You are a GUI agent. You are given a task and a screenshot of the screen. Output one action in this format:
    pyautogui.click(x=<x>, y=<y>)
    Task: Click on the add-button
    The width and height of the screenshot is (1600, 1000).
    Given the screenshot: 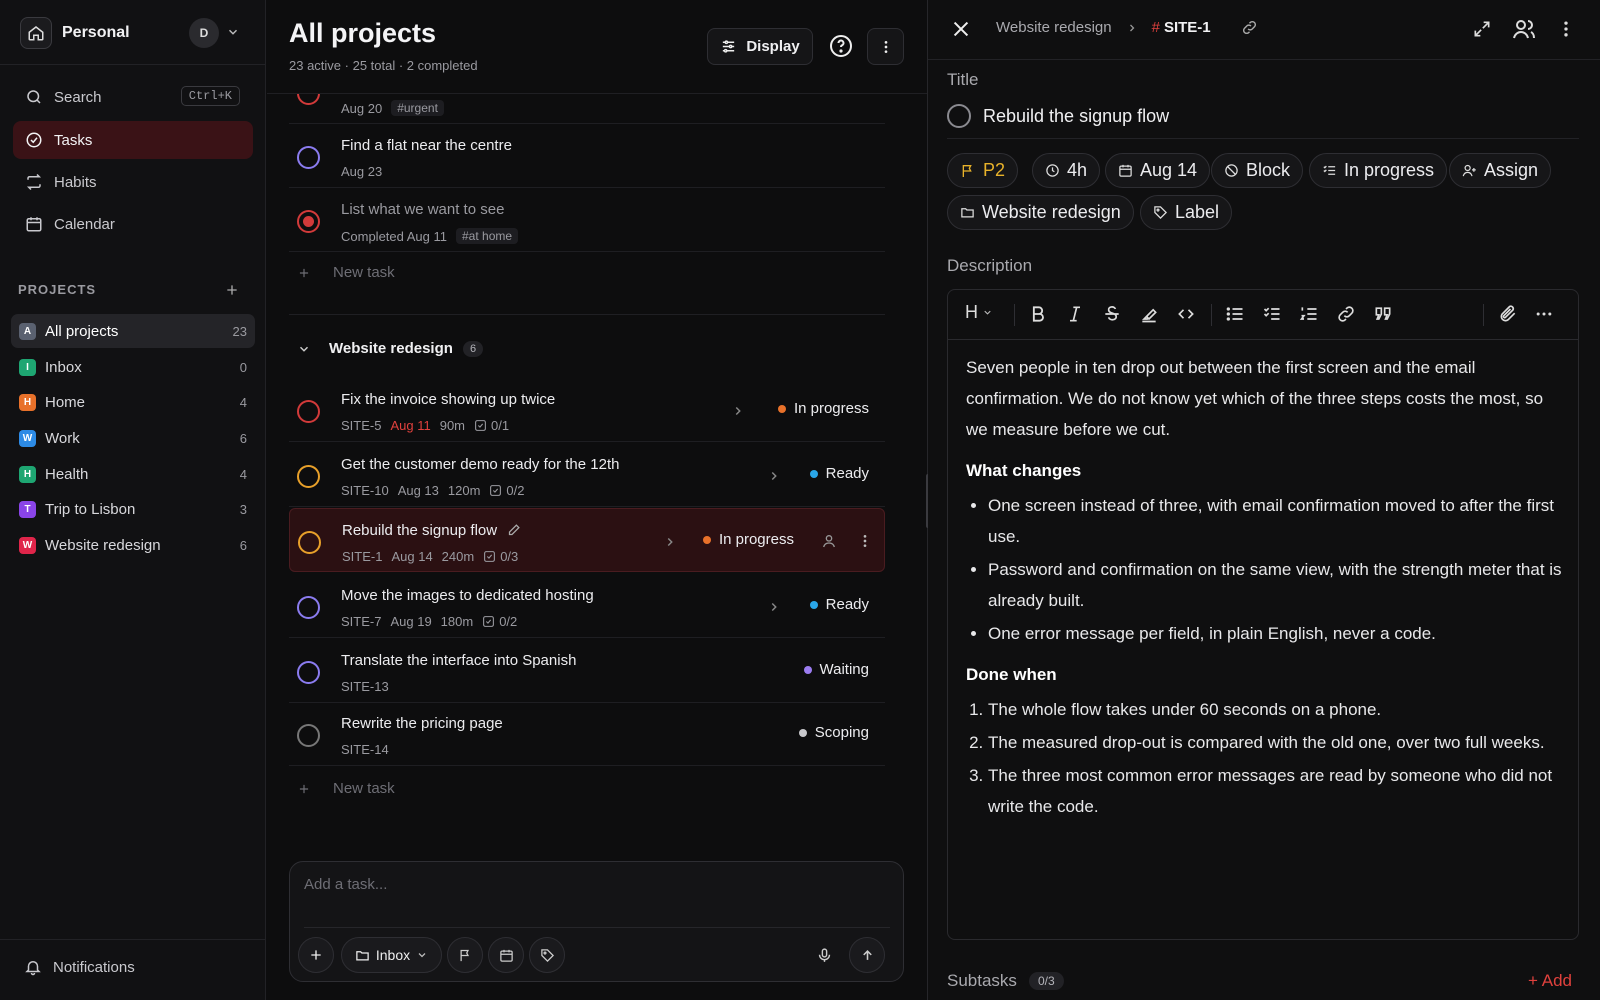 What is the action you would take?
    pyautogui.click(x=316, y=955)
    